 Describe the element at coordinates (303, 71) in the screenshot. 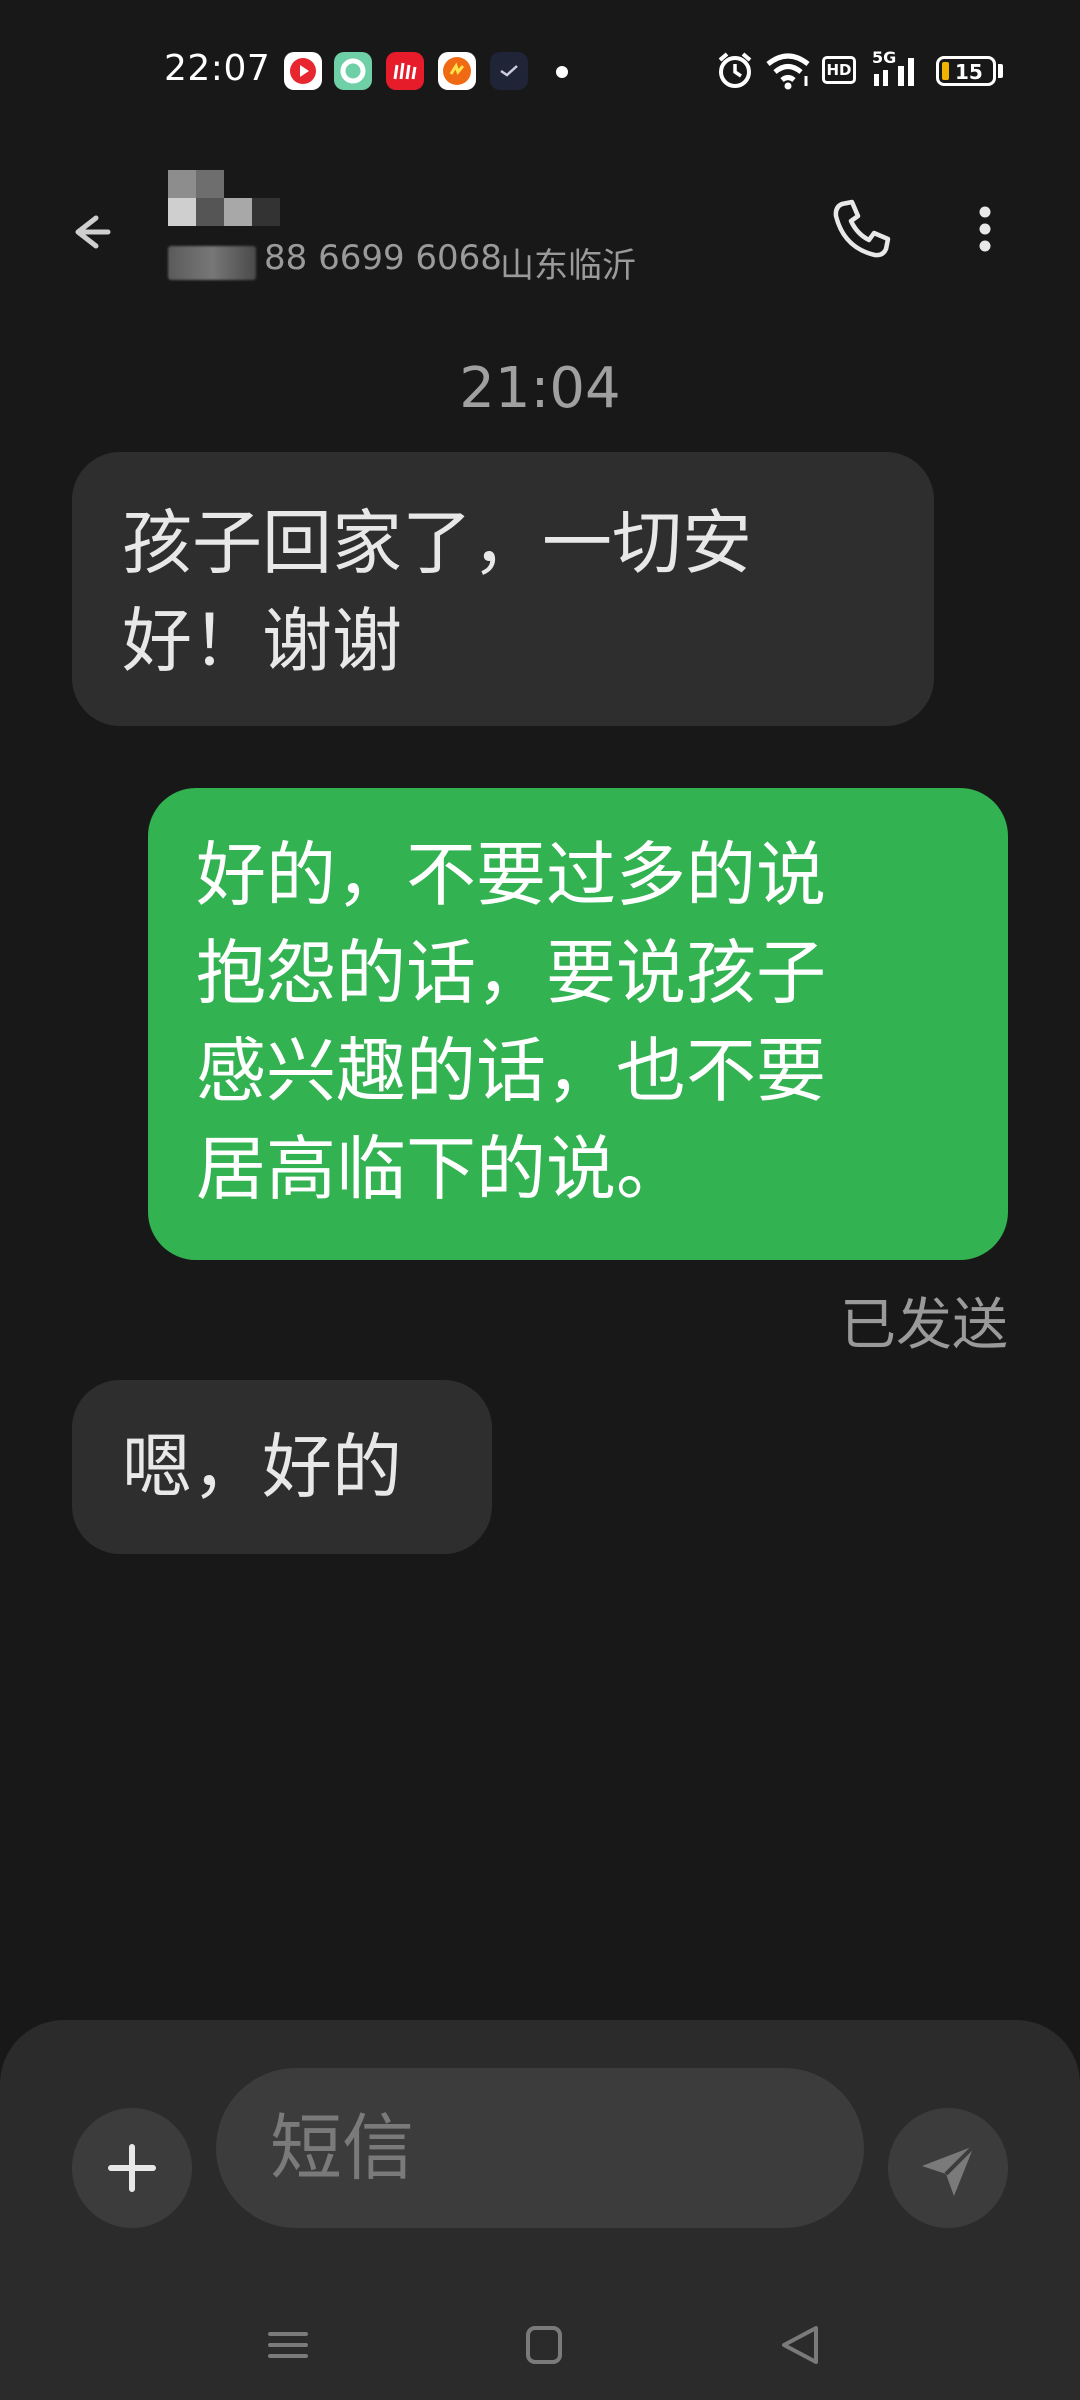

I see `video-app-icon` at that location.